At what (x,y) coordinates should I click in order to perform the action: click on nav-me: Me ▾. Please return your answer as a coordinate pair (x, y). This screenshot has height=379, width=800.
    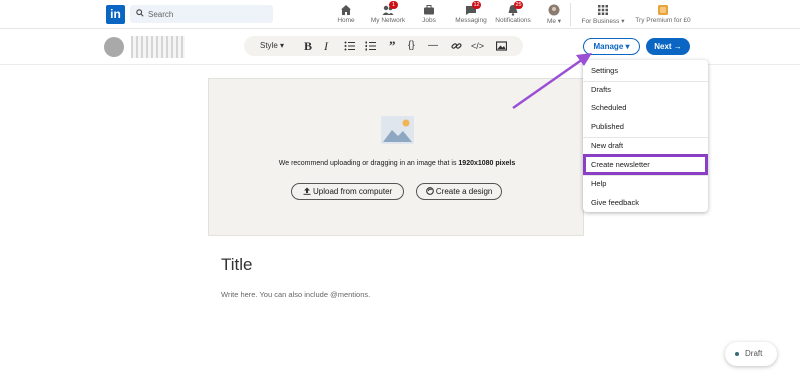
    Looking at the image, I should click on (554, 14).